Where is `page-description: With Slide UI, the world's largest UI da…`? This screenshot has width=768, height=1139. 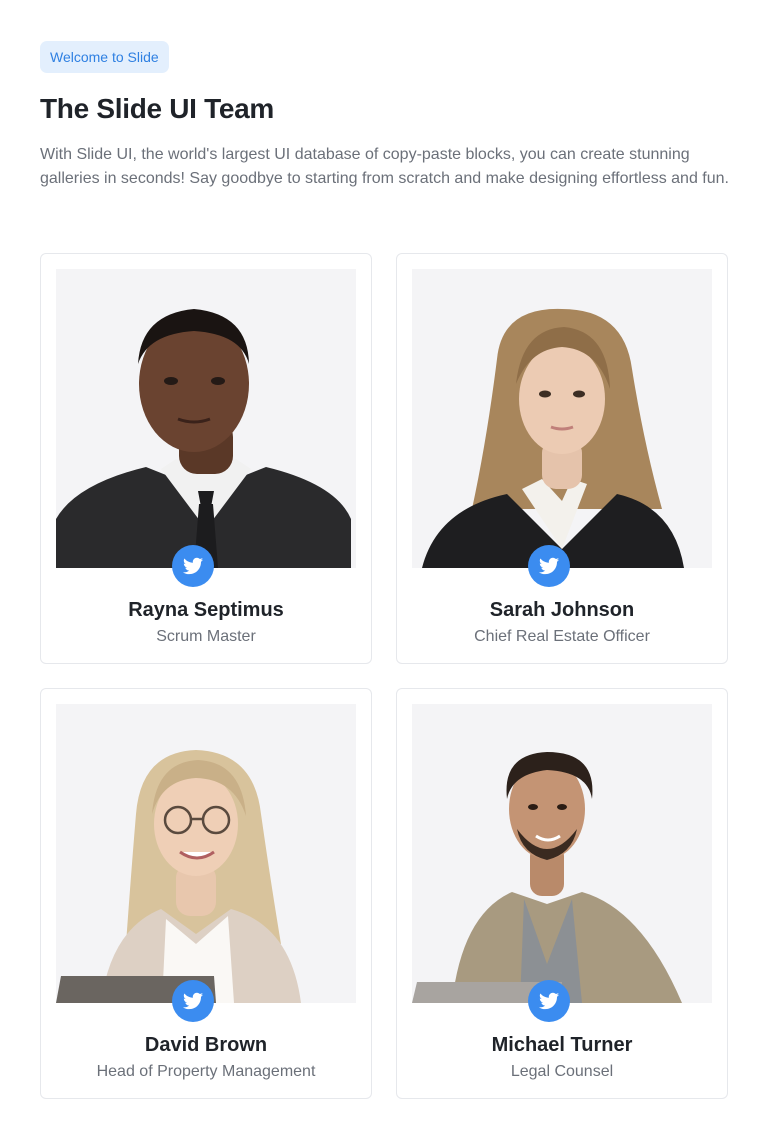
page-description: With Slide UI, the world's largest UI da… is located at coordinates (384, 166).